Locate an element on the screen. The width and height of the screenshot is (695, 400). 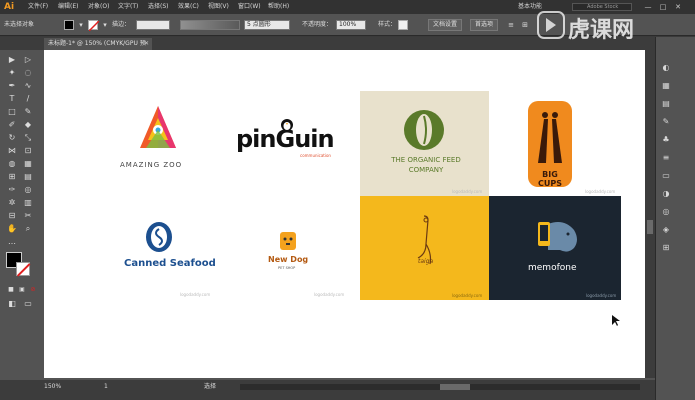
lasso-icon: ◌ is located at coordinates (28, 72).